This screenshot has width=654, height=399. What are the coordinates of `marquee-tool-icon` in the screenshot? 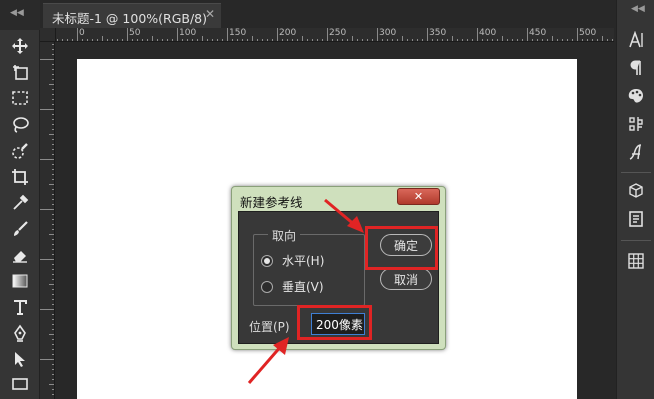 It's located at (20, 98).